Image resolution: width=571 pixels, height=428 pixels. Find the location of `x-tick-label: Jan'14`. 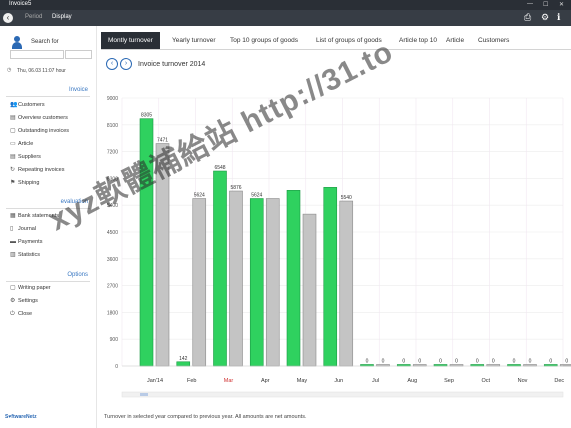

x-tick-label: Jan'14 is located at coordinates (155, 381).